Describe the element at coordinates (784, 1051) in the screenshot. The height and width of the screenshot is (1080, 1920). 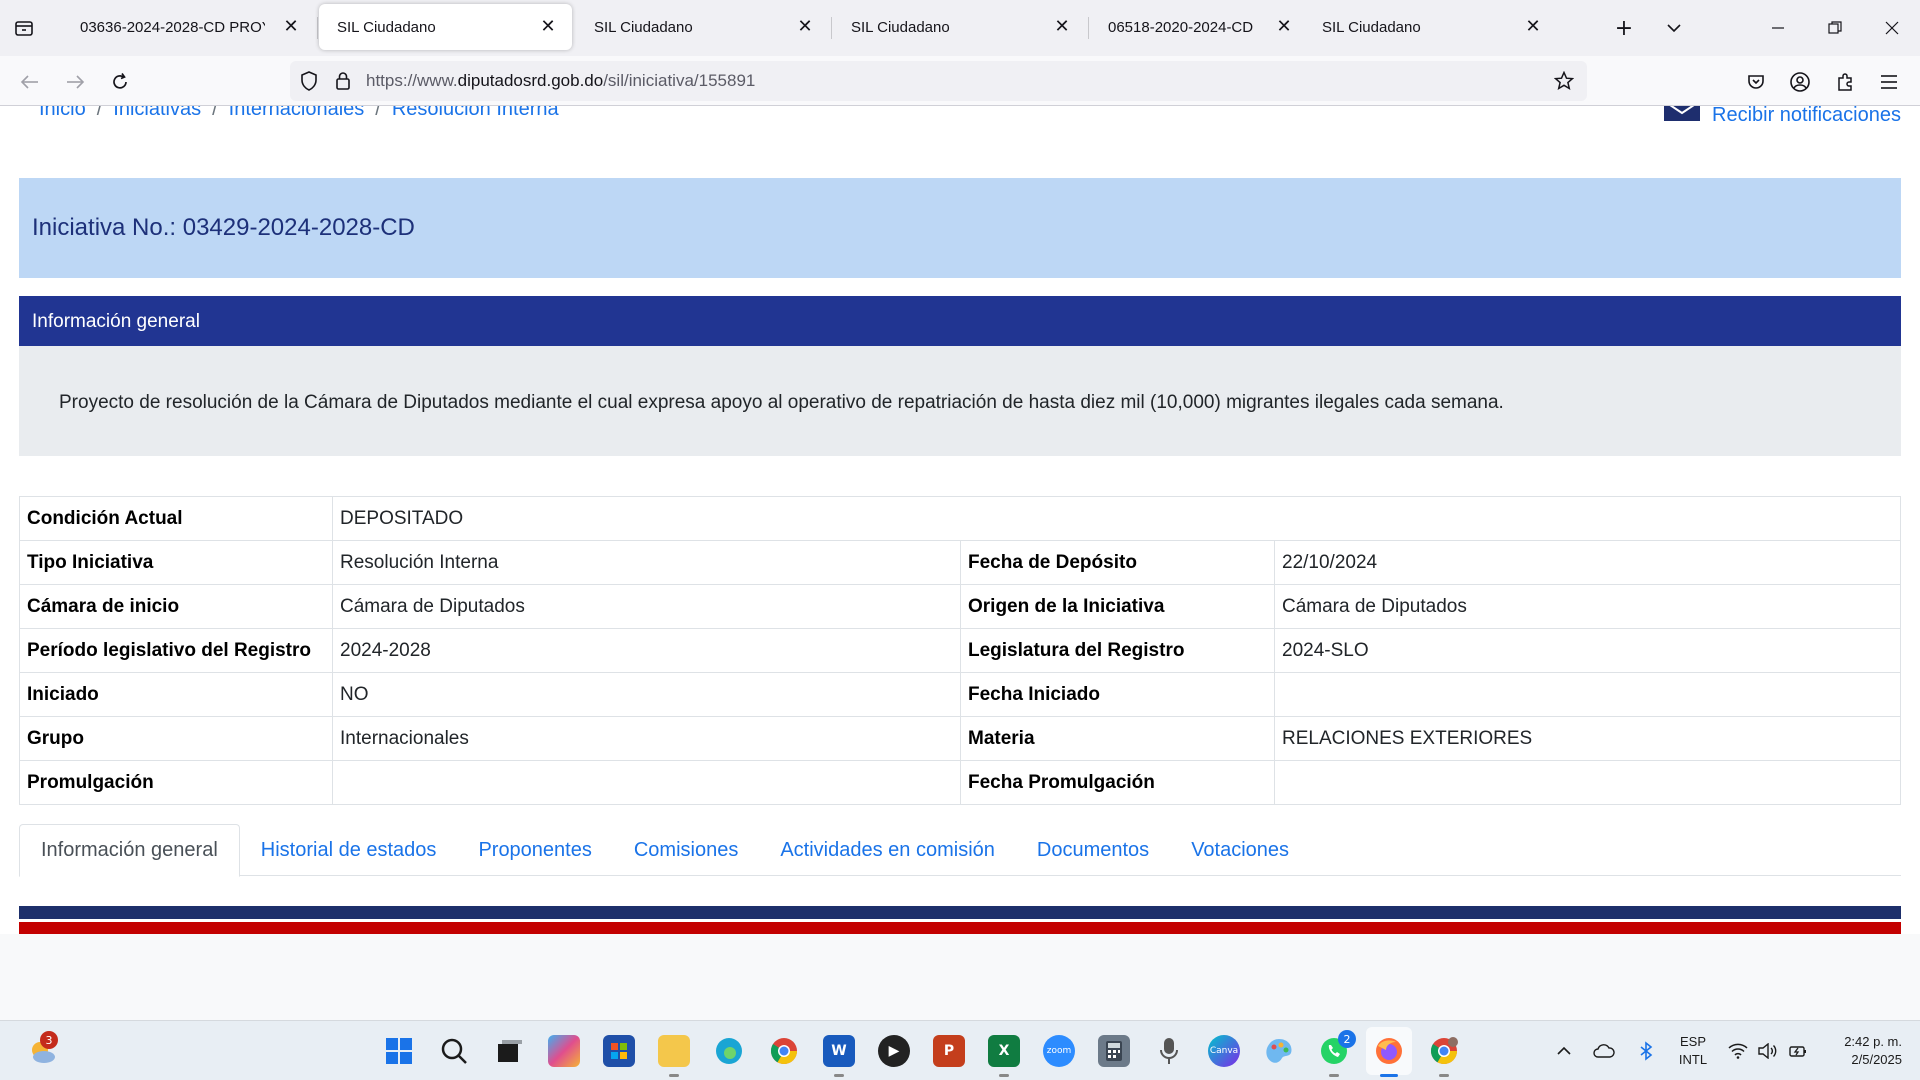
I see `chrome-icon` at that location.